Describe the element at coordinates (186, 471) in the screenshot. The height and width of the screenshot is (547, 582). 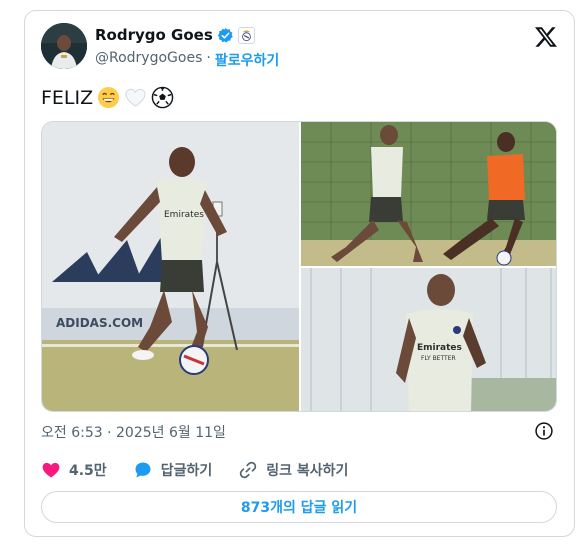
I see `reply-label: 답글하기` at that location.